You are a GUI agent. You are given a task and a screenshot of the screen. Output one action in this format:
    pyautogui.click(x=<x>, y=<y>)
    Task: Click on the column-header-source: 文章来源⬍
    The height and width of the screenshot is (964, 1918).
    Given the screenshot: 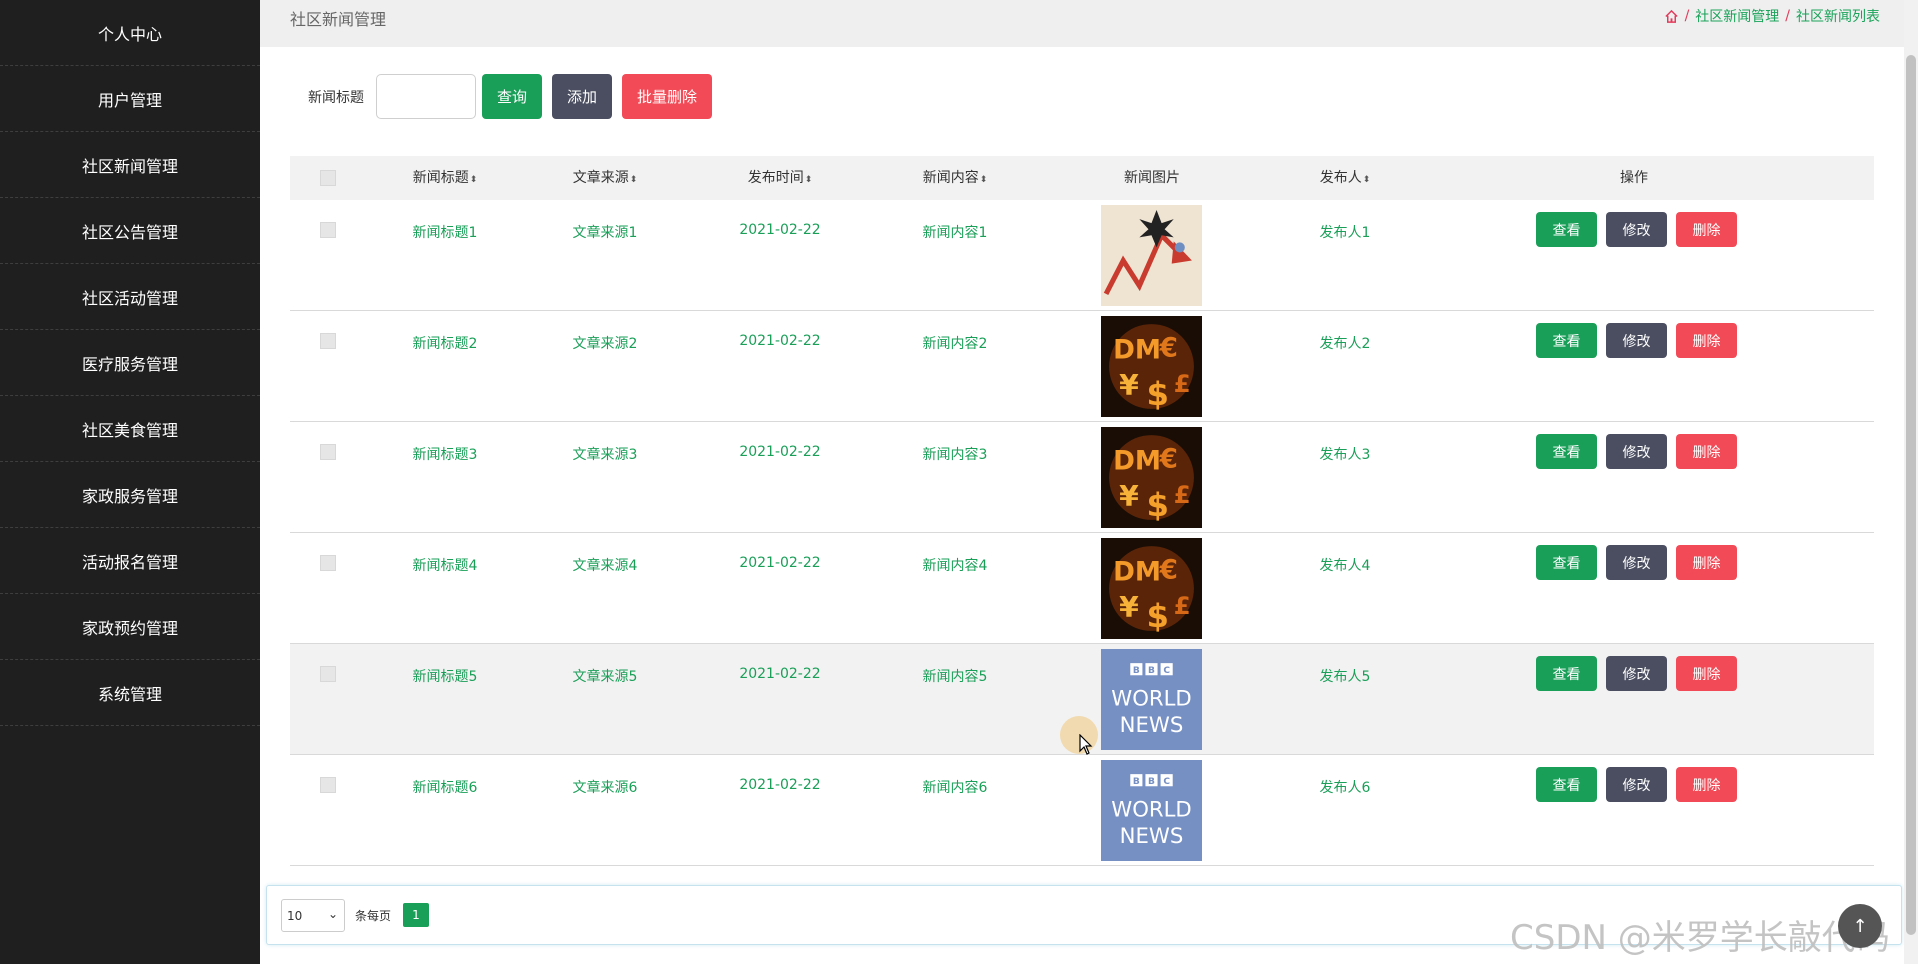 What is the action you would take?
    pyautogui.click(x=605, y=178)
    